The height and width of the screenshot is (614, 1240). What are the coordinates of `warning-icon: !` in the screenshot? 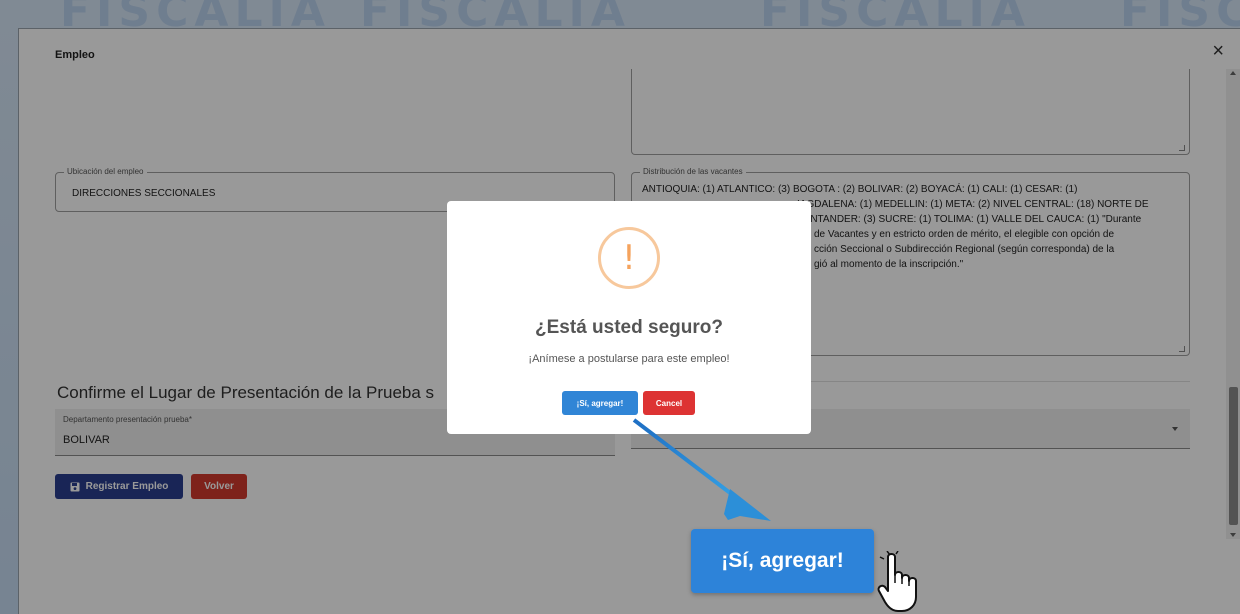 It's located at (629, 258).